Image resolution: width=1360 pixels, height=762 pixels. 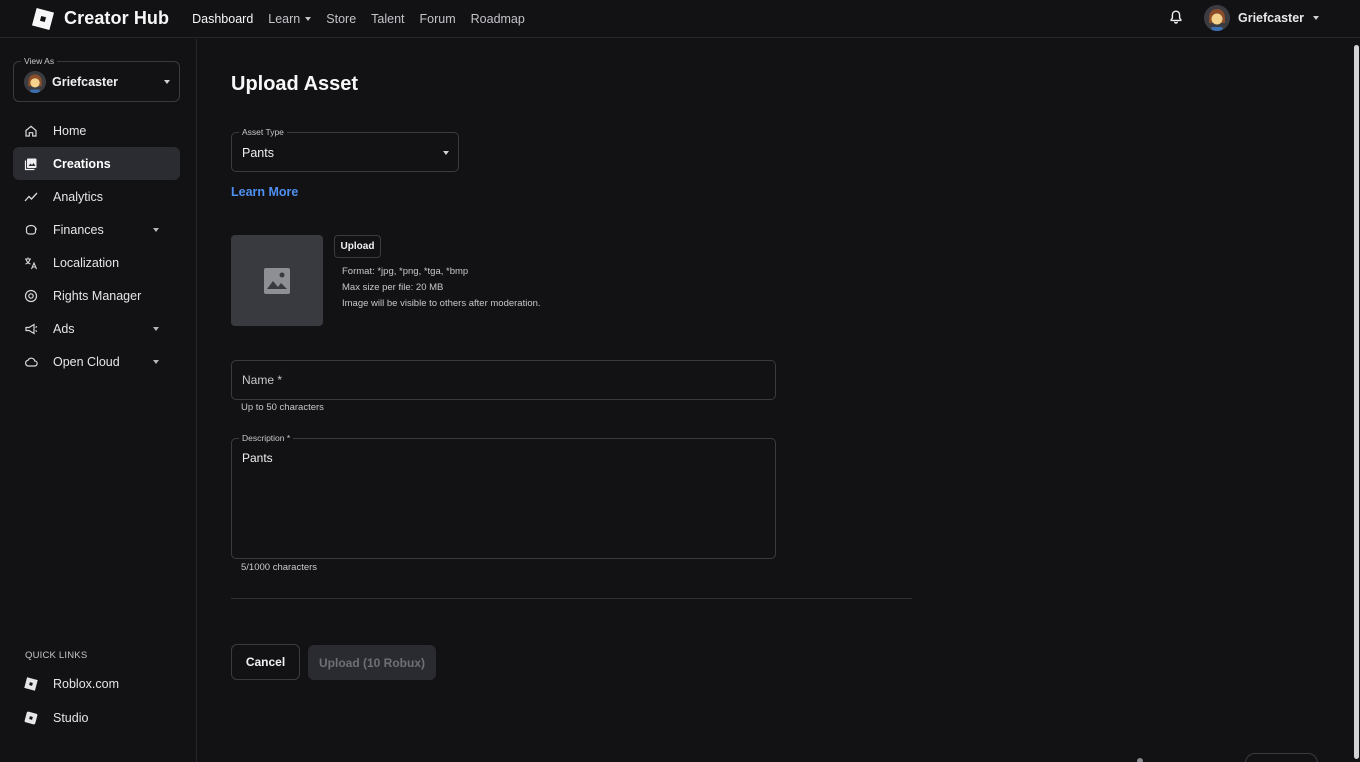 I want to click on sidebar-item-analytics: Analytics, so click(x=96, y=196).